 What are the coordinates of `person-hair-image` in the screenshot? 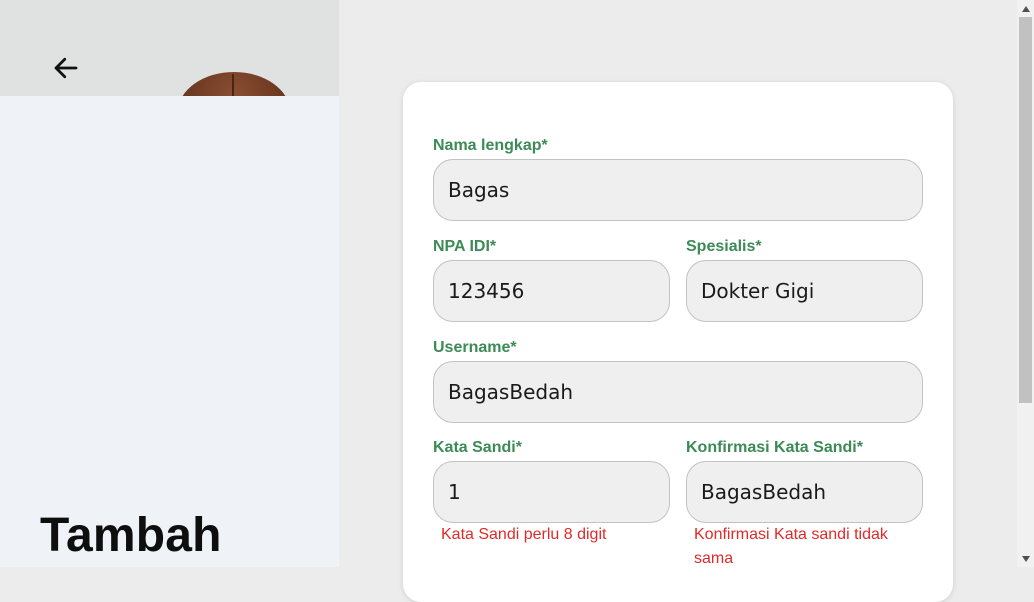 It's located at (234, 84).